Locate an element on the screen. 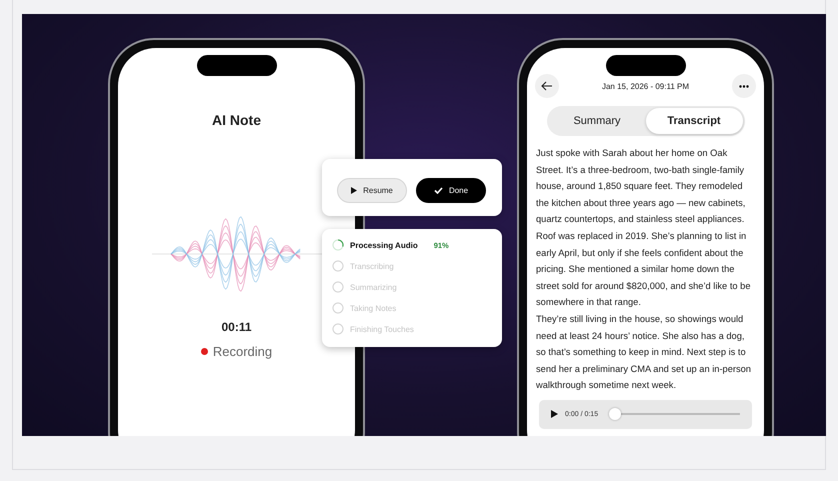 This screenshot has height=481, width=838. more-button is located at coordinates (744, 86).